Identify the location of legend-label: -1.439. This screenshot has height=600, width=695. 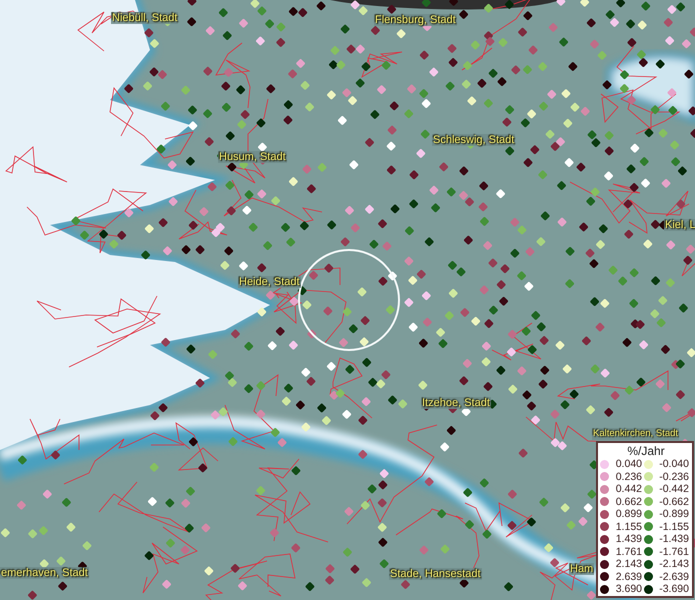
(673, 539).